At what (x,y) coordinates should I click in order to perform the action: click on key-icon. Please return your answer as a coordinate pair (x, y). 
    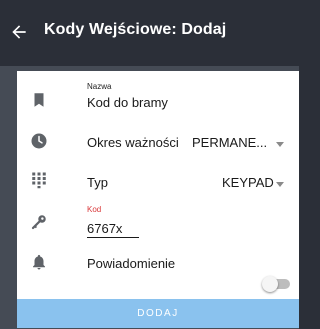
    Looking at the image, I should click on (39, 222).